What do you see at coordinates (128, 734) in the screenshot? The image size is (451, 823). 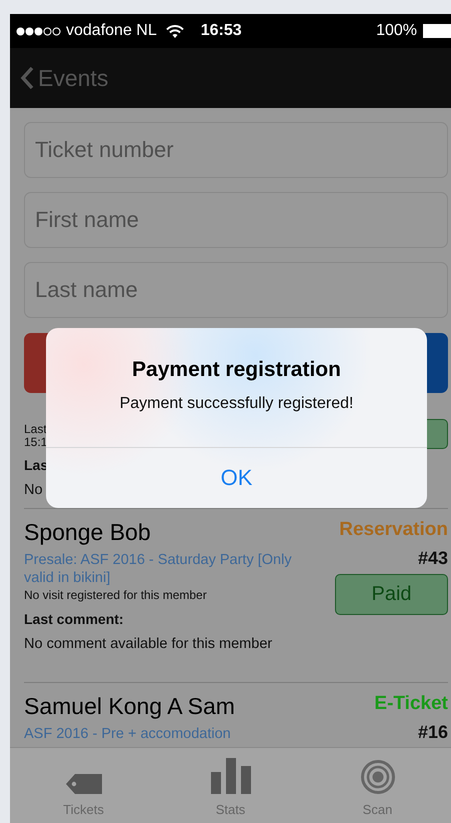 I see `event-name: ASF 2016 - Pre + accomodation` at bounding box center [128, 734].